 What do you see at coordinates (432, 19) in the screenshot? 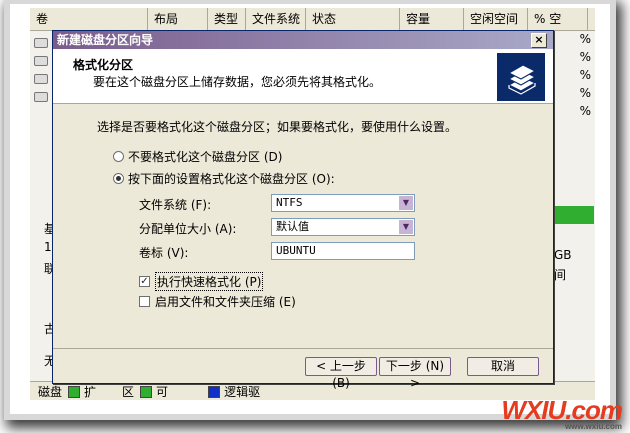
I see `col-capacity: 容量` at bounding box center [432, 19].